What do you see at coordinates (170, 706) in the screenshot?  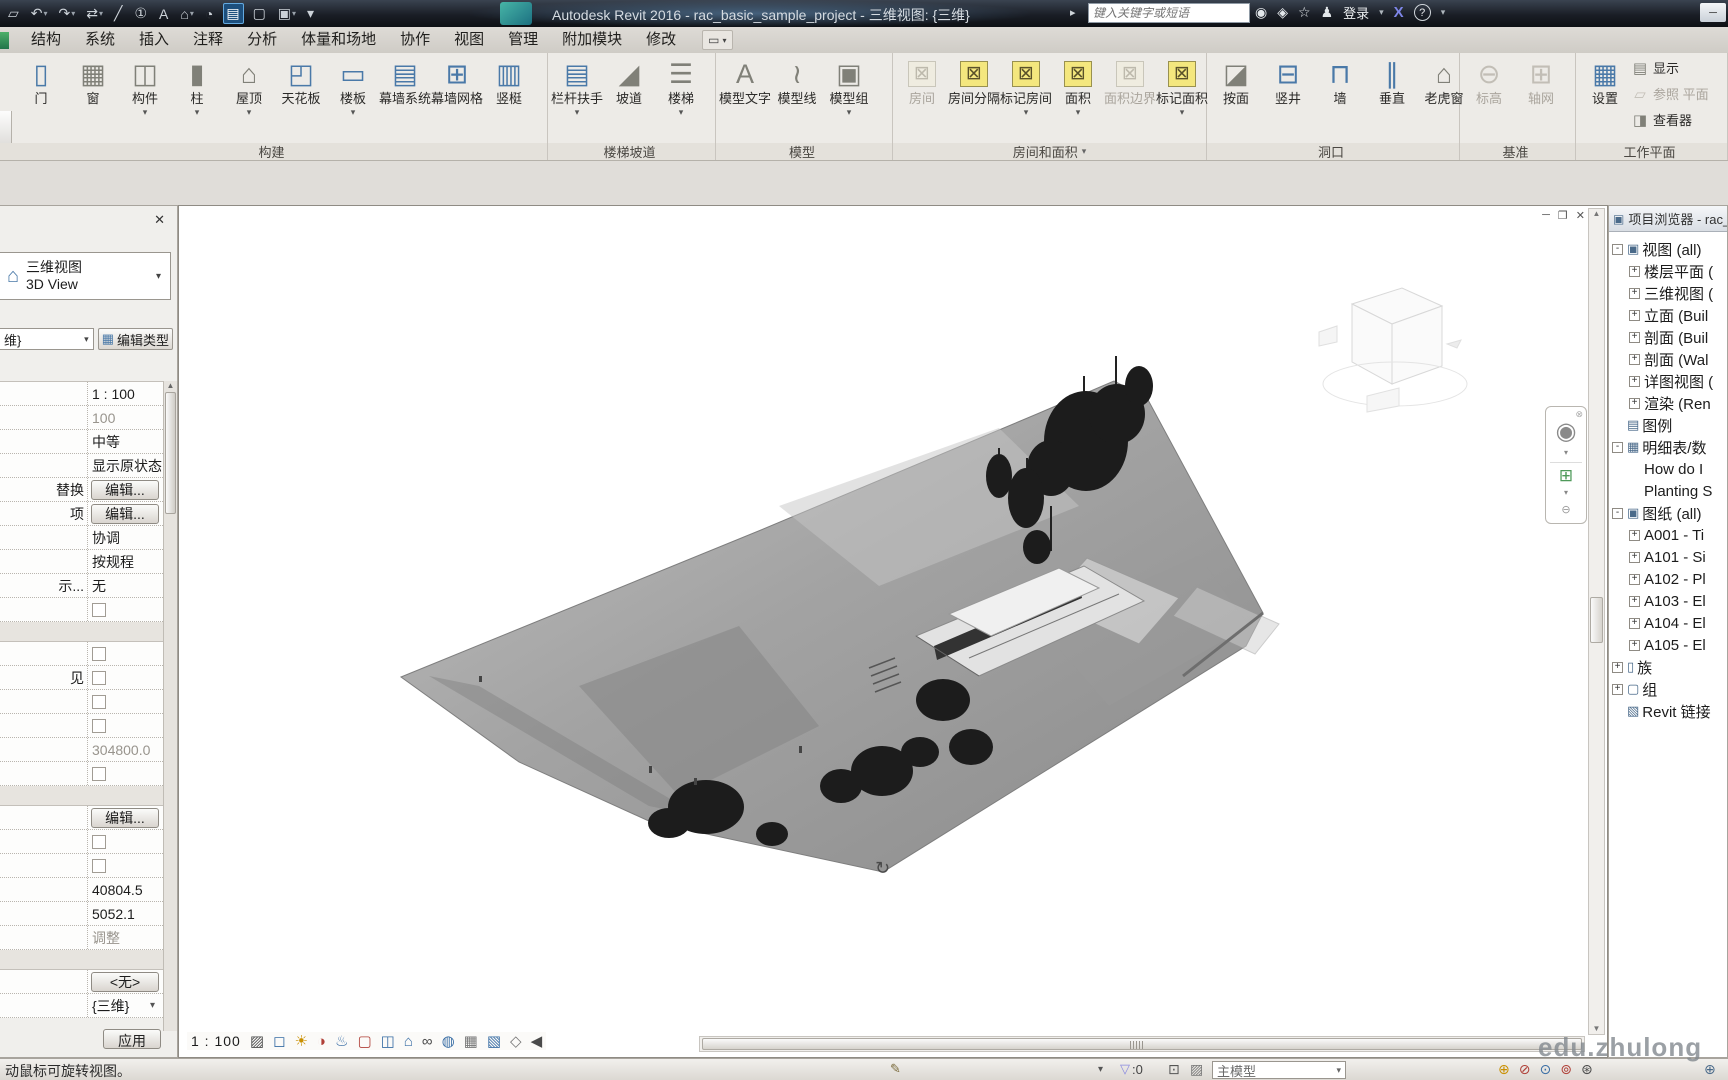 I see `properties-scrollbar: ▲` at bounding box center [170, 706].